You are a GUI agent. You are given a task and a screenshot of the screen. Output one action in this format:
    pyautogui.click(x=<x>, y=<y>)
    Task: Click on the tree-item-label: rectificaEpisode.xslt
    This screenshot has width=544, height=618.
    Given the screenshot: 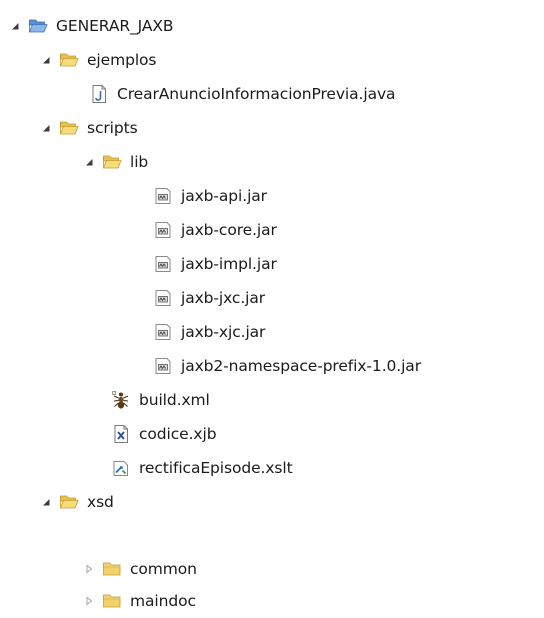 What is the action you would take?
    pyautogui.click(x=216, y=468)
    